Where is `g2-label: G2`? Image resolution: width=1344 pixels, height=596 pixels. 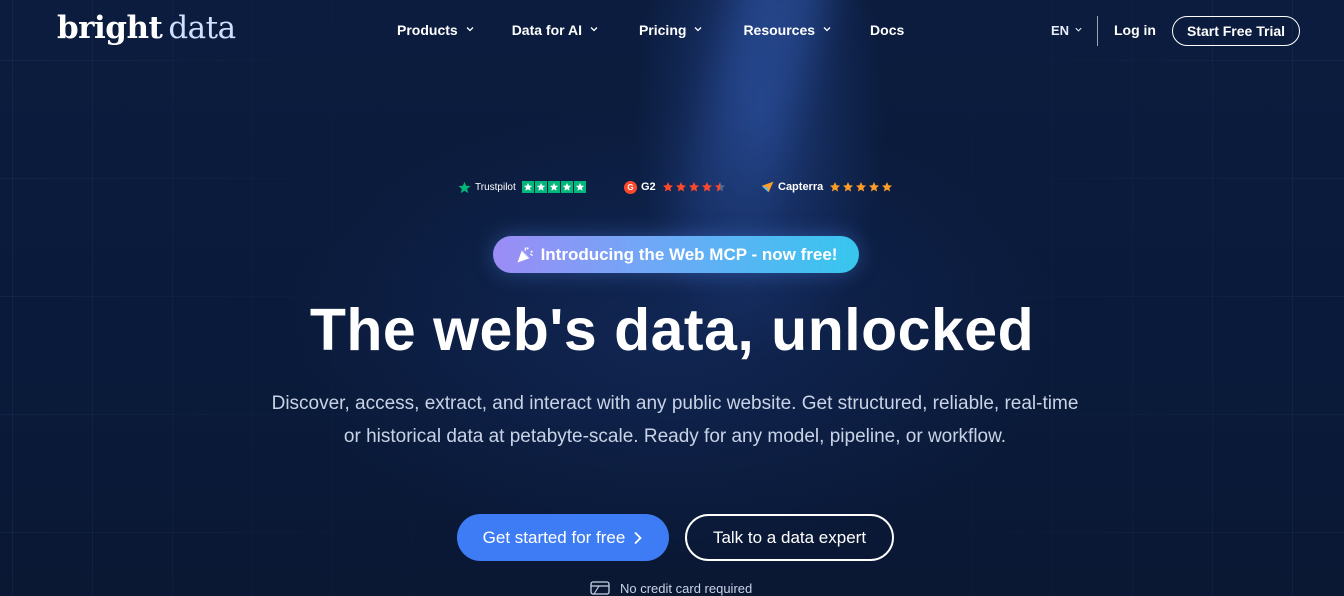 g2-label: G2 is located at coordinates (648, 187).